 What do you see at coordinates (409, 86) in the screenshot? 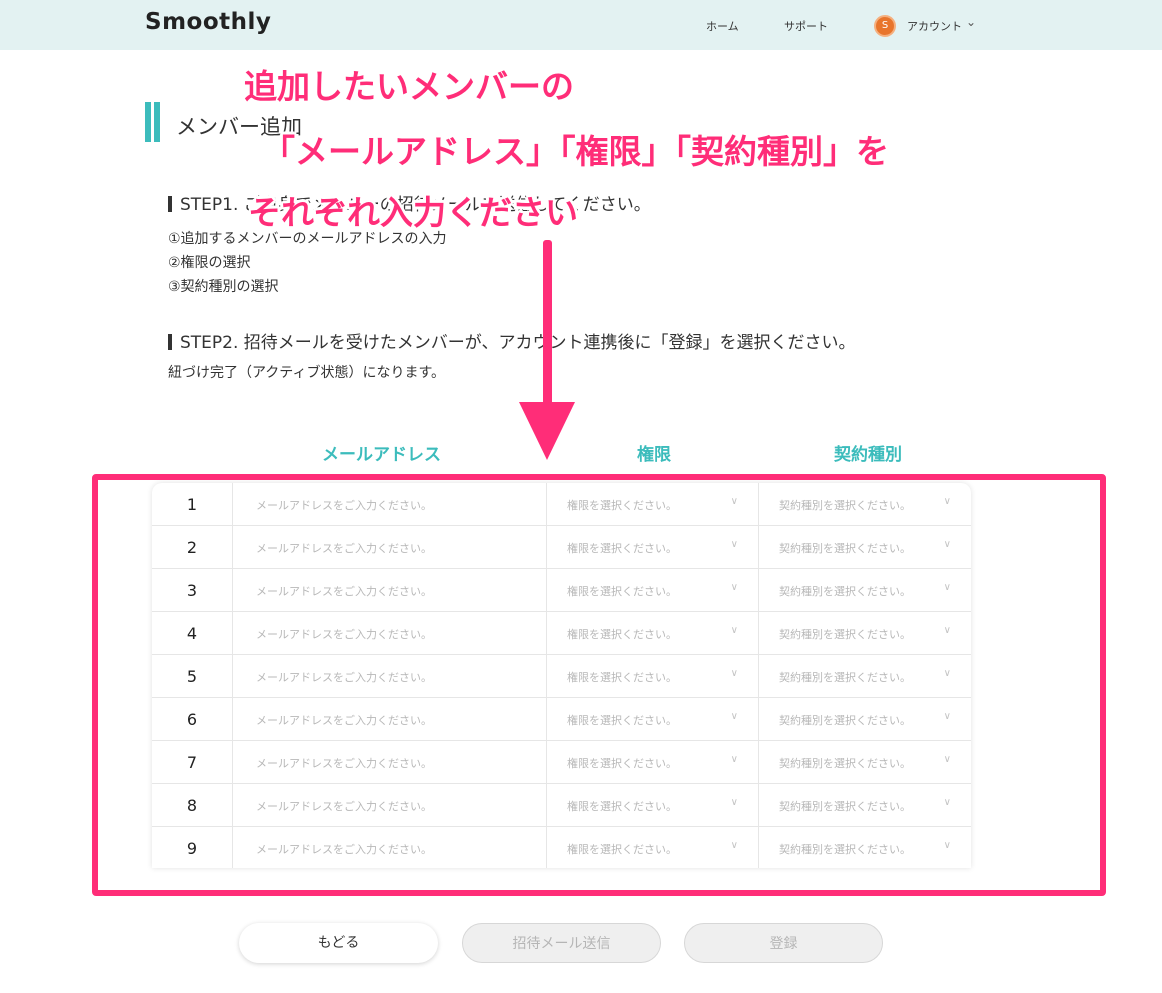
I see `annotation-line-1: 追加したいメンバーの` at bounding box center [409, 86].